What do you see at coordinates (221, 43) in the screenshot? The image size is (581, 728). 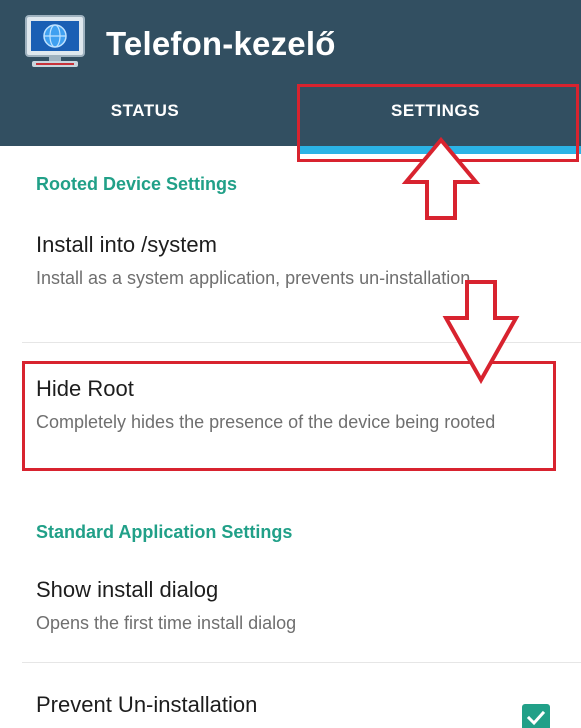 I see `app-title: Telefon-kezelő` at bounding box center [221, 43].